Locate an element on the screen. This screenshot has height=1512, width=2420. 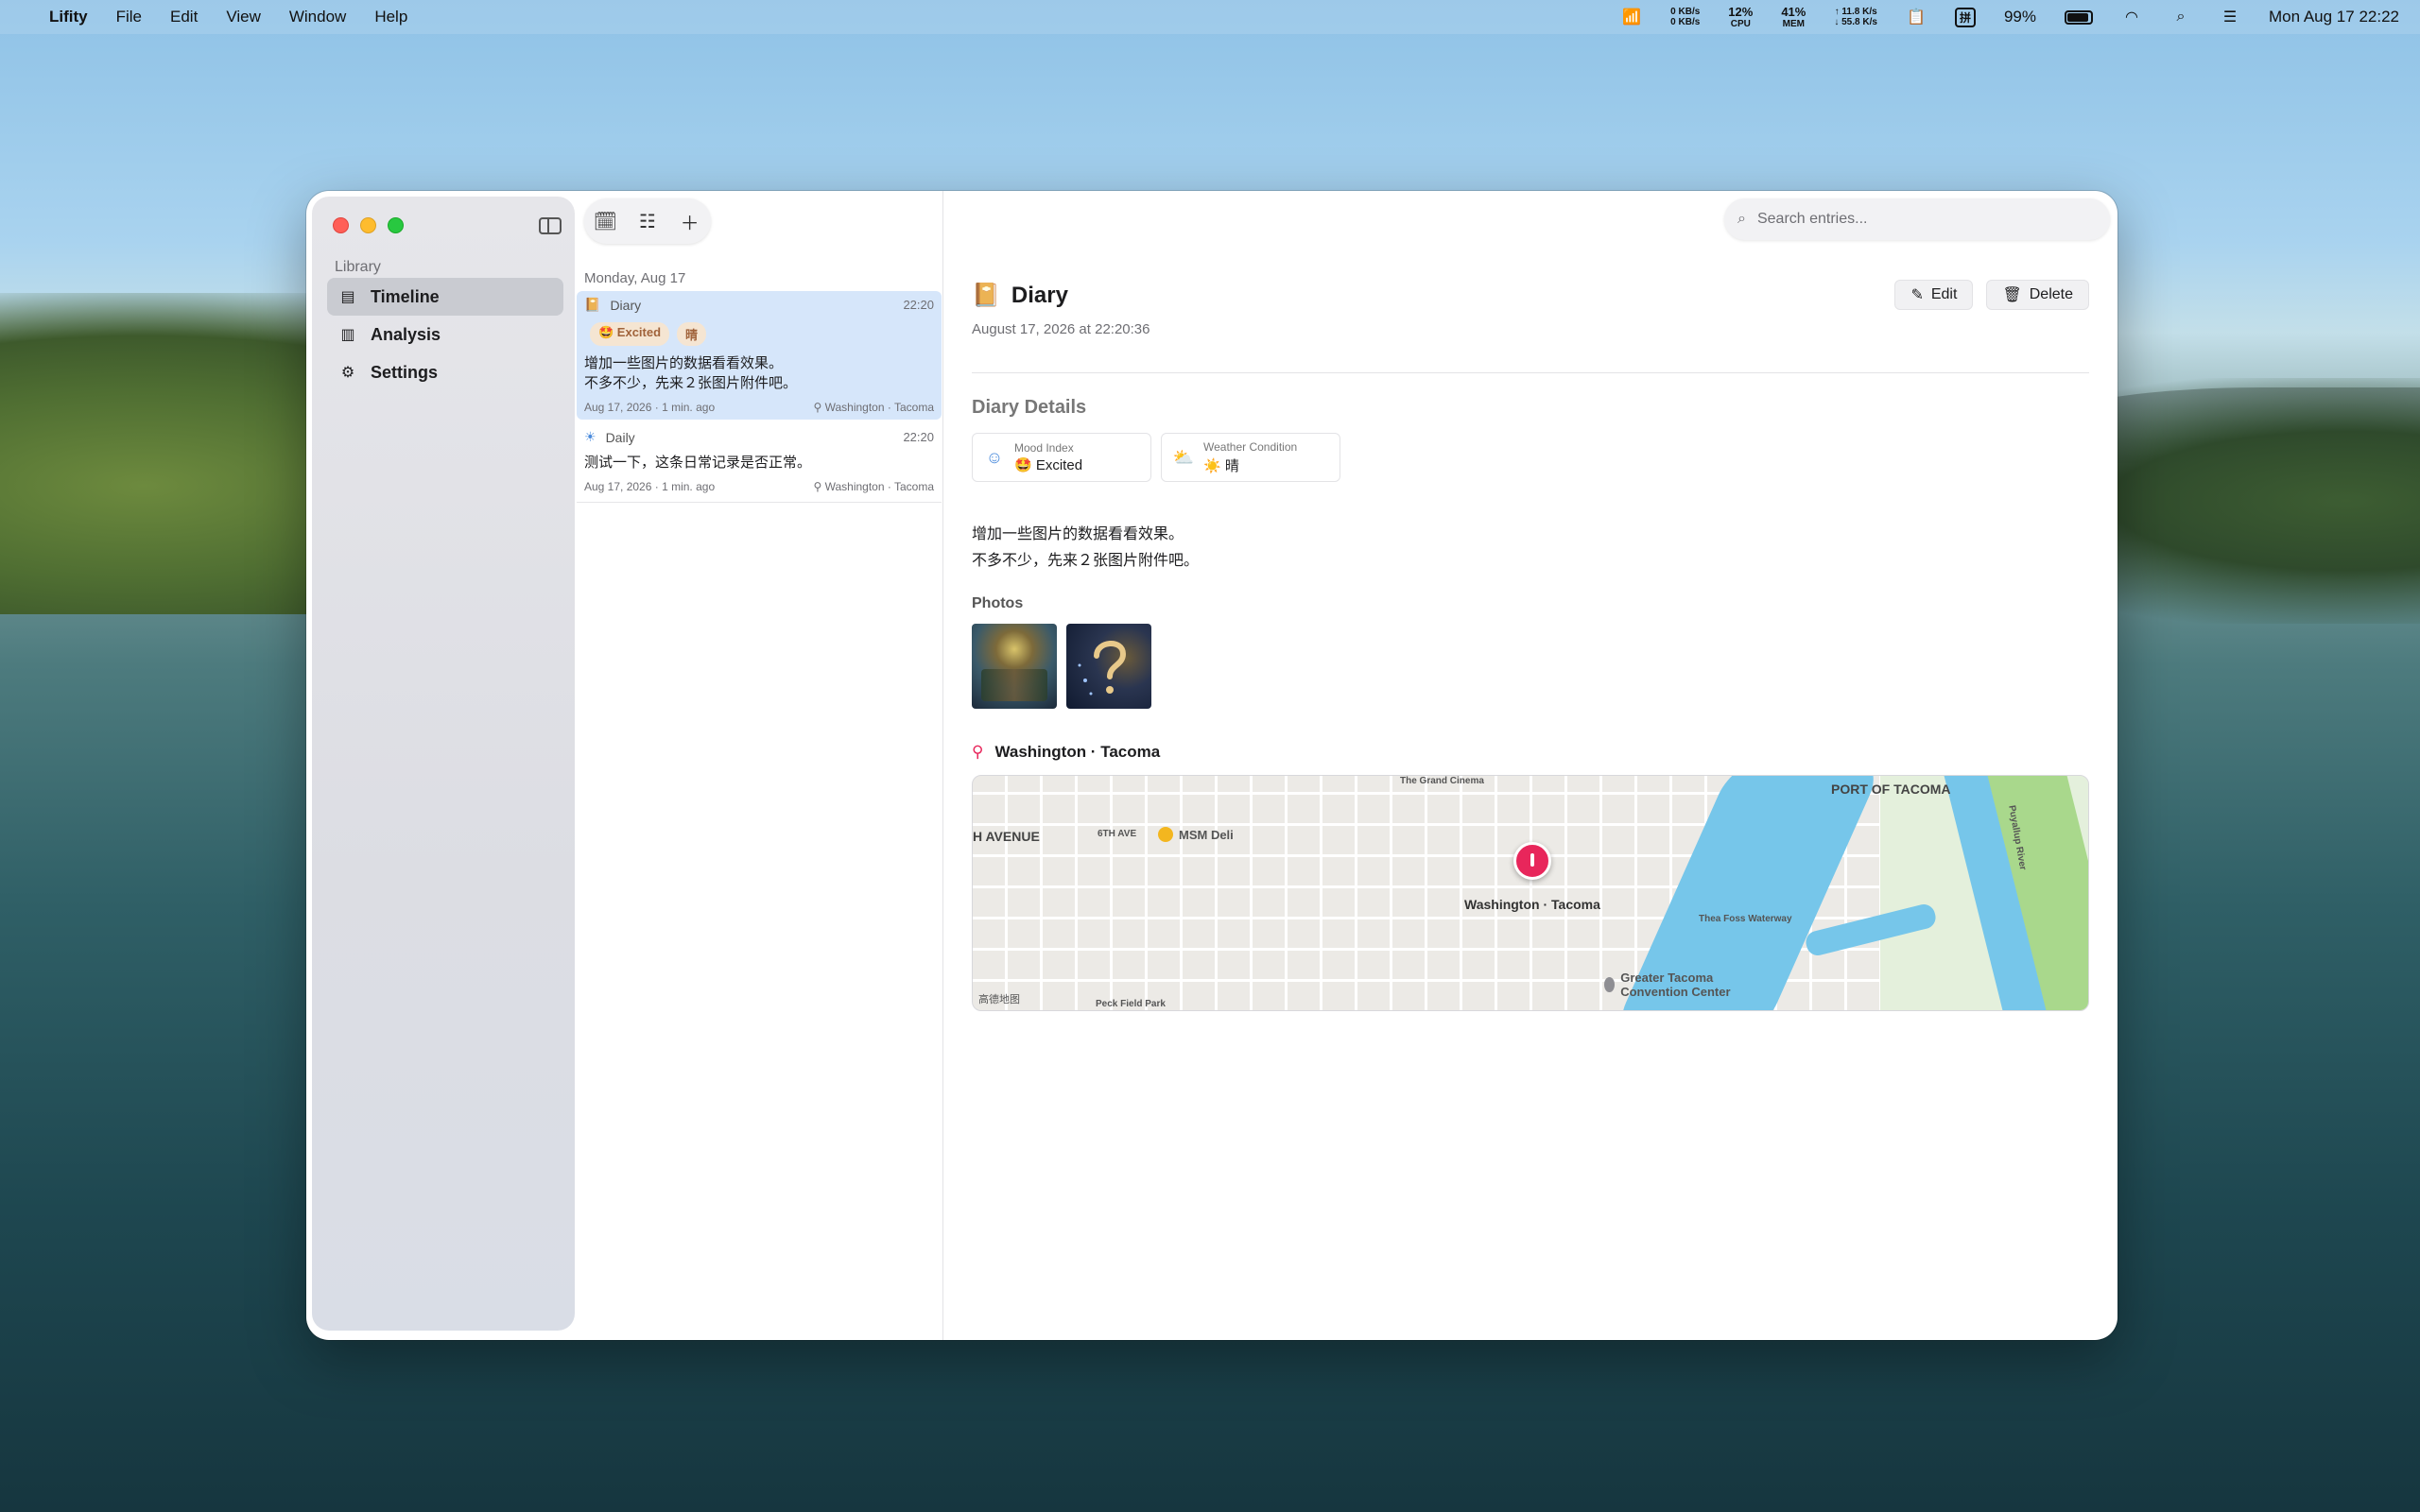
entry-location: Washington · Tacoma is located at coordinates (879, 407).